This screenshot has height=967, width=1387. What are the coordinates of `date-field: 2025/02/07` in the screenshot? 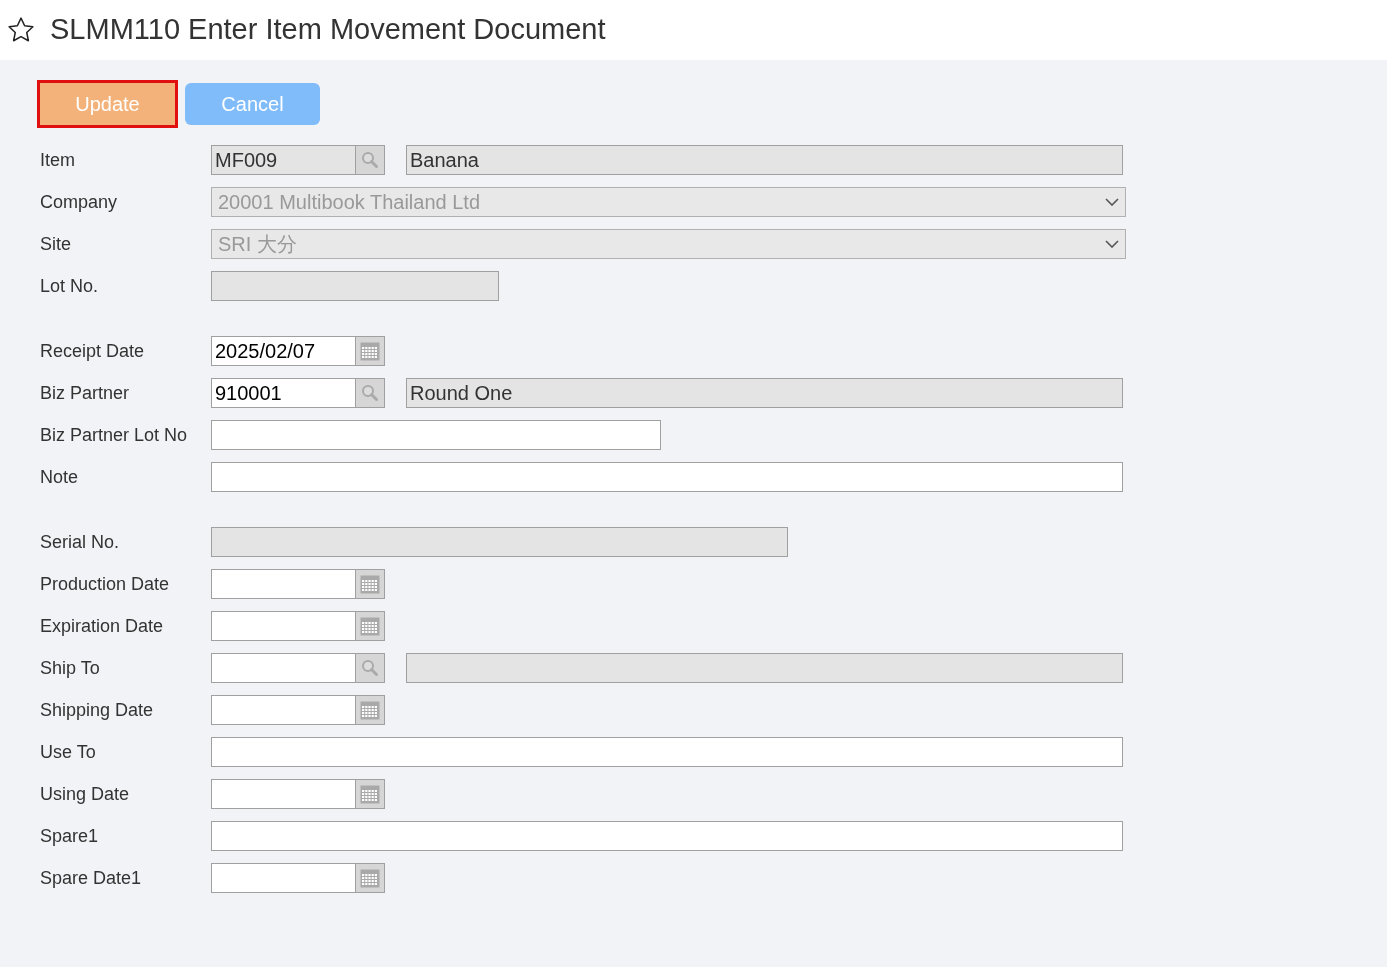 It's located at (283, 351).